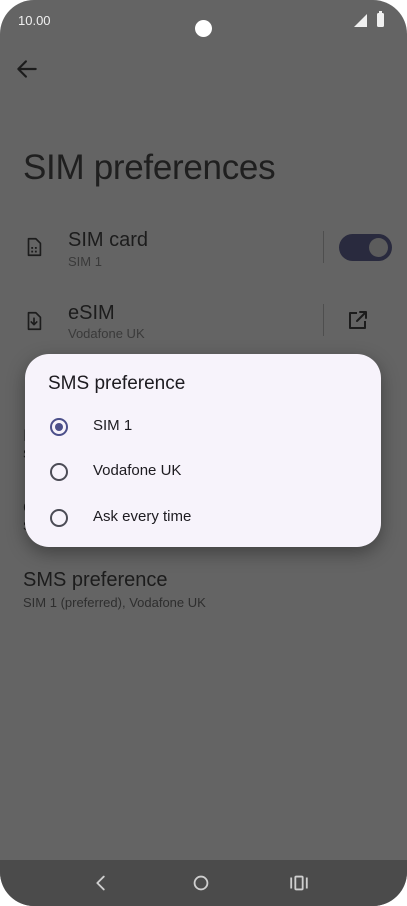  I want to click on sms-preference-subtitle: SIM 1 (preferred), Vodafone UK, so click(114, 602).